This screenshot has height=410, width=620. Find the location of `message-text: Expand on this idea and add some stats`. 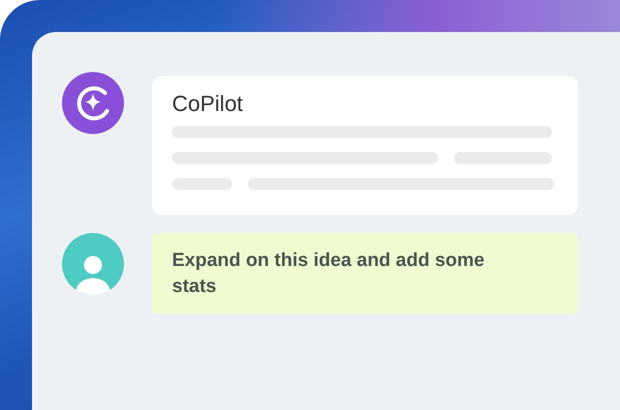

message-text: Expand on this idea and add some stats is located at coordinates (329, 273).